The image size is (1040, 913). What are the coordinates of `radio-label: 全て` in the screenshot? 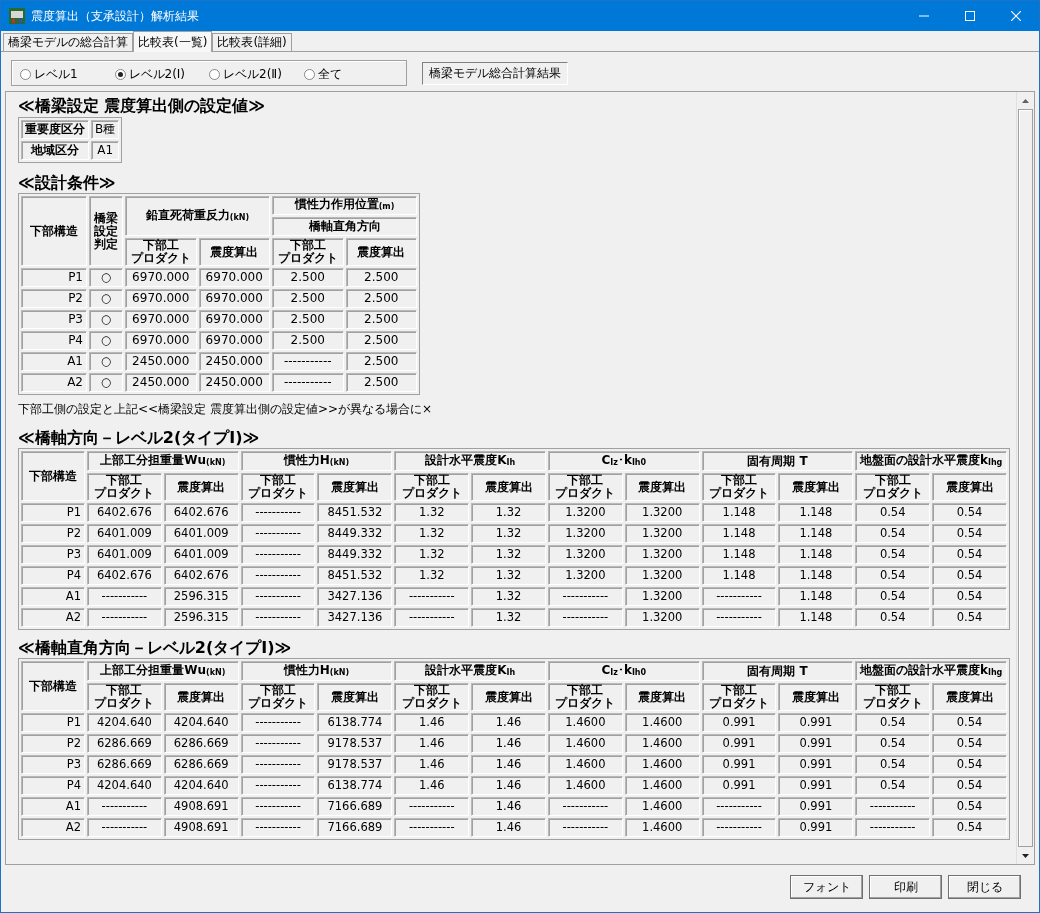 It's located at (329, 74).